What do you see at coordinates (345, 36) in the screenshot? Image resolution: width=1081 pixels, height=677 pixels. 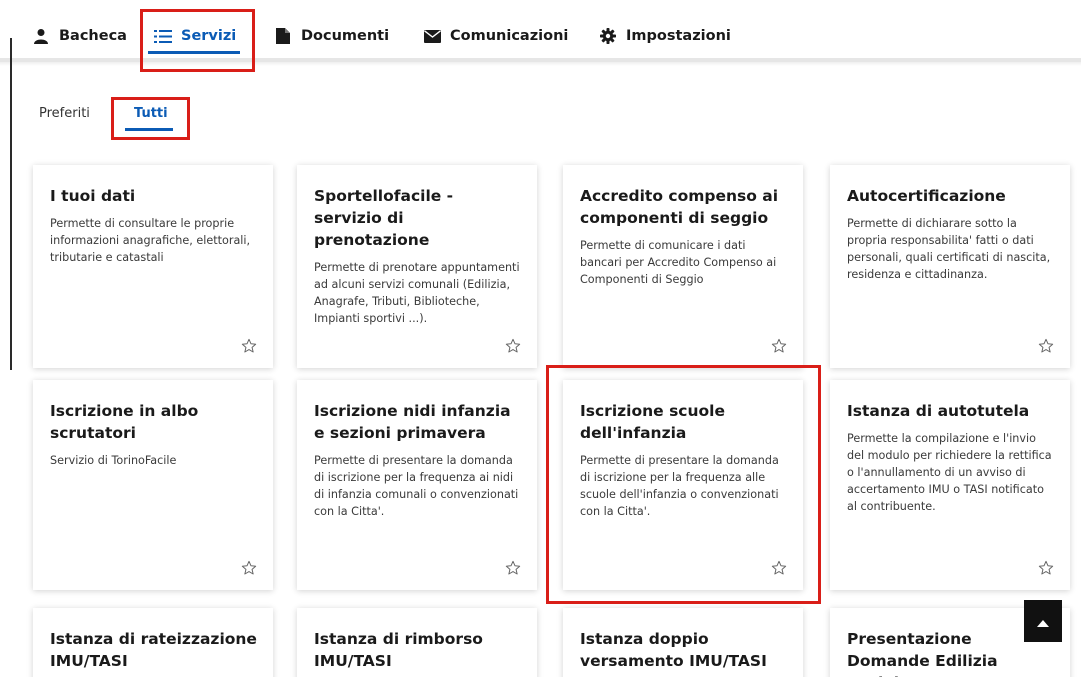 I see `nav-tab-label: Documenti` at bounding box center [345, 36].